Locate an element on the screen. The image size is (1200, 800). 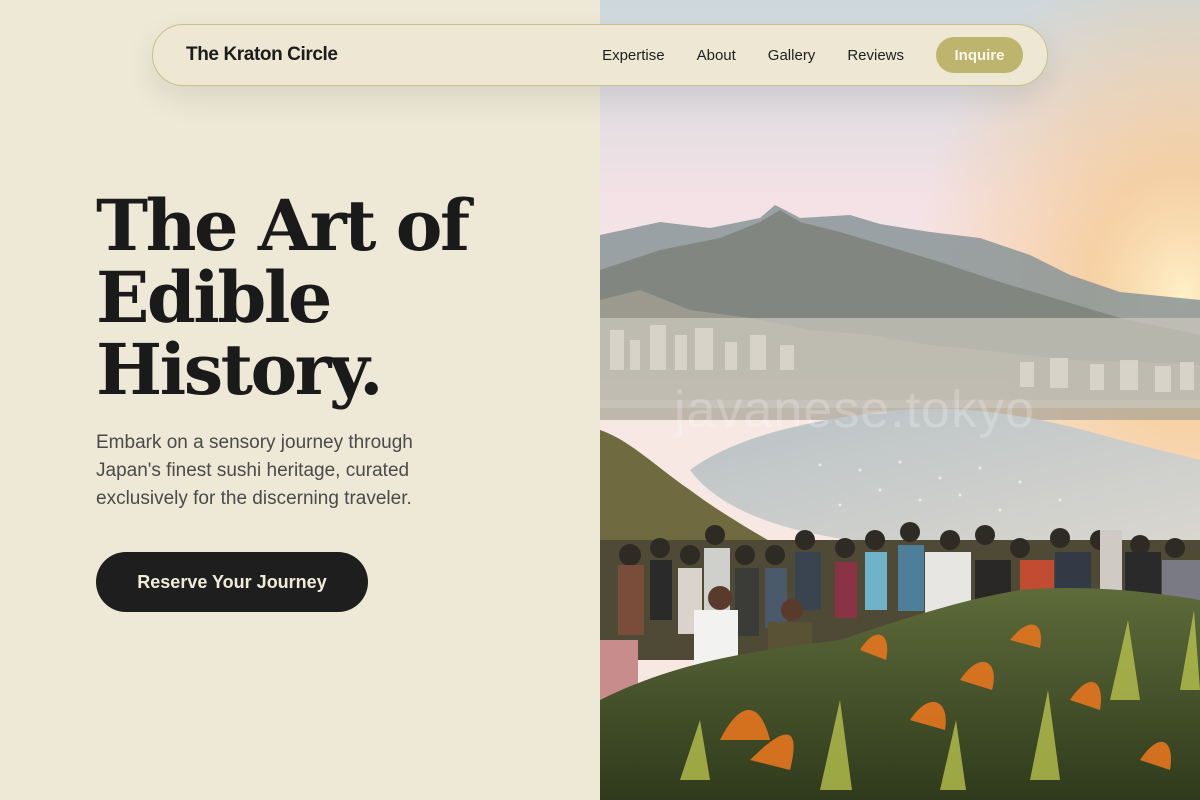
nav-link-gallery: Gallery is located at coordinates (792, 55).